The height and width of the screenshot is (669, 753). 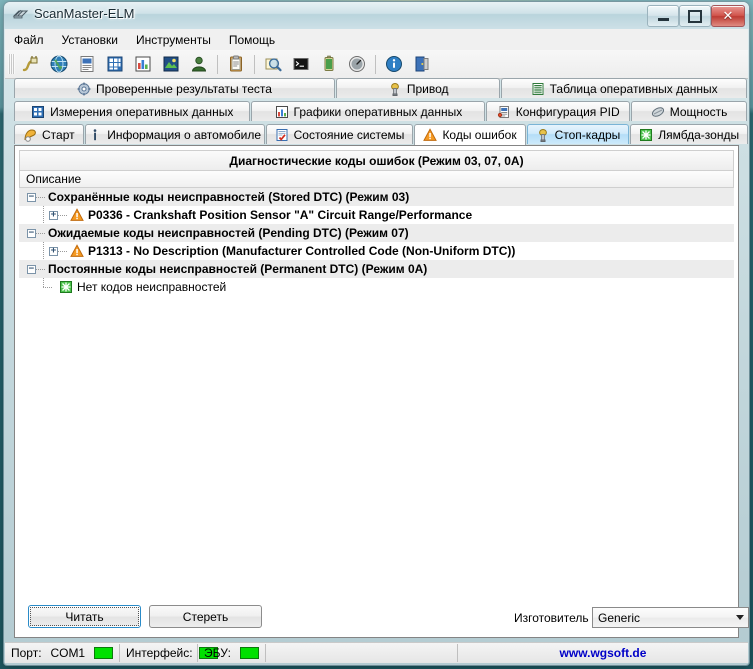 I want to click on connect-icon, so click(x=31, y=64).